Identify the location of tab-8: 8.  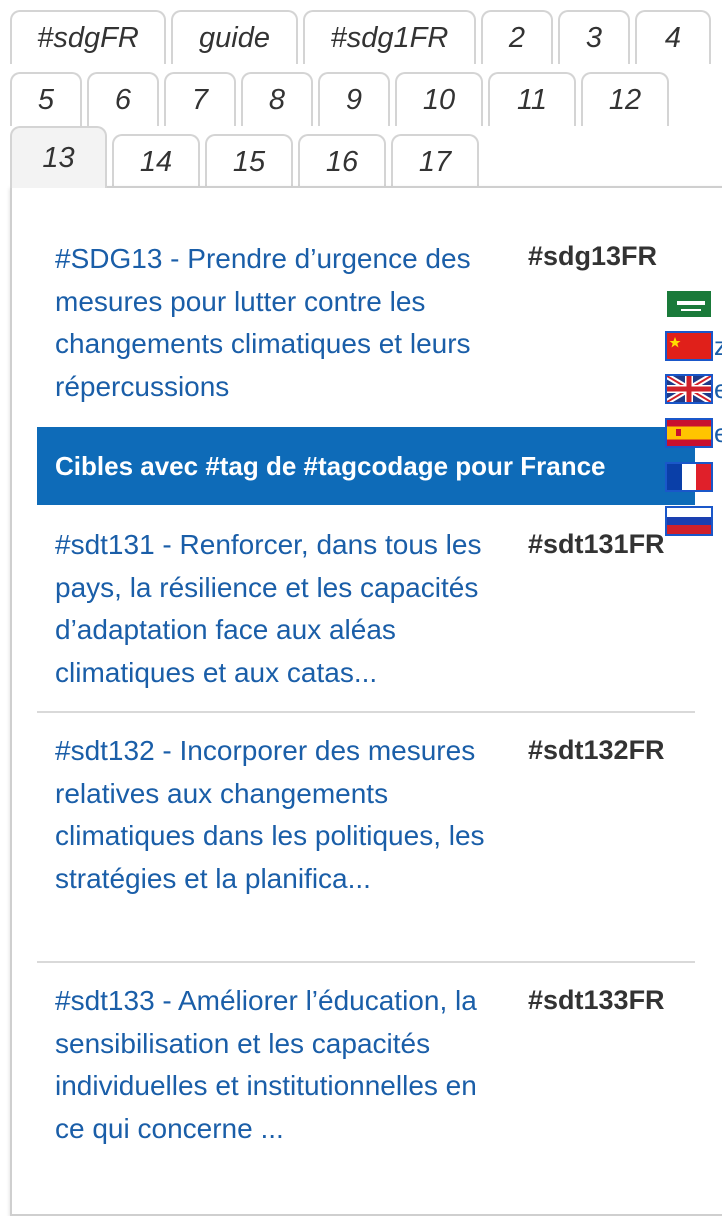
(277, 99).